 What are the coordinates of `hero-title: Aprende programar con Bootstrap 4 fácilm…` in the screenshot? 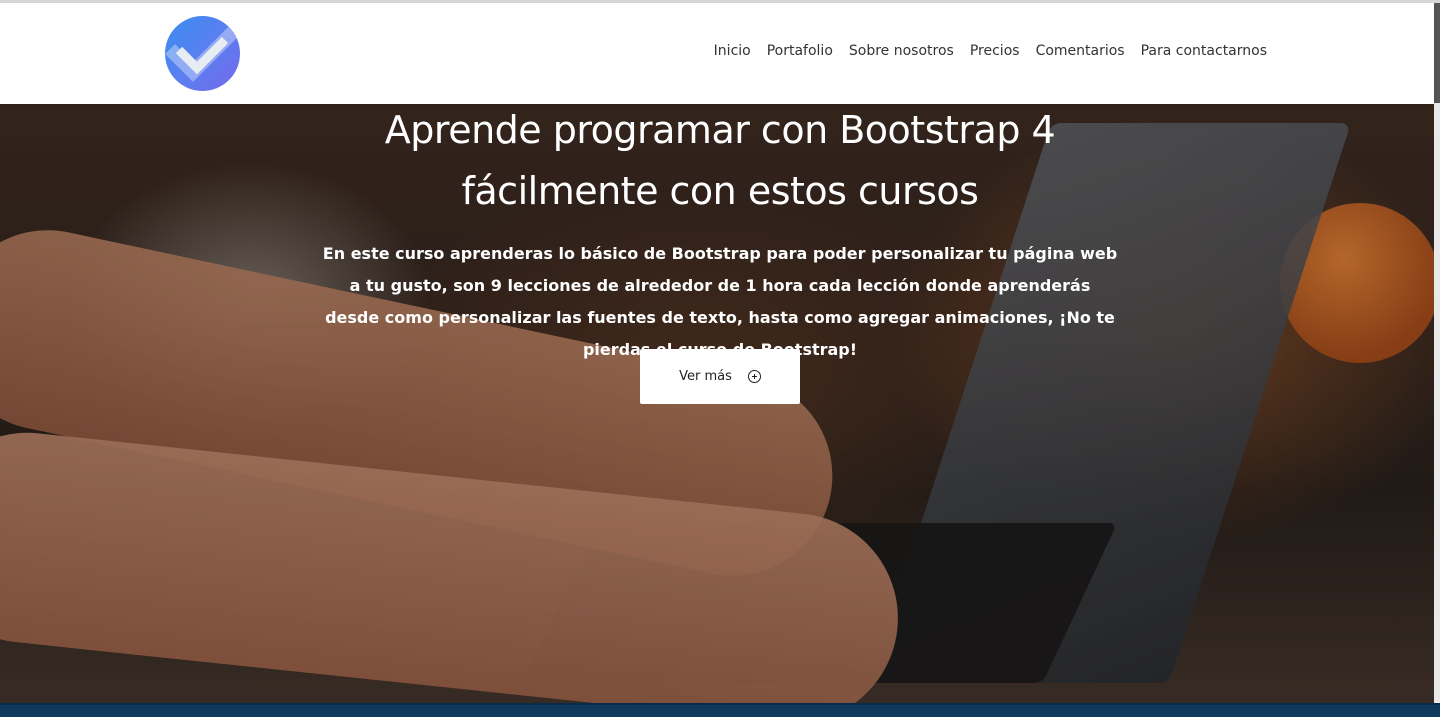 It's located at (720, 160).